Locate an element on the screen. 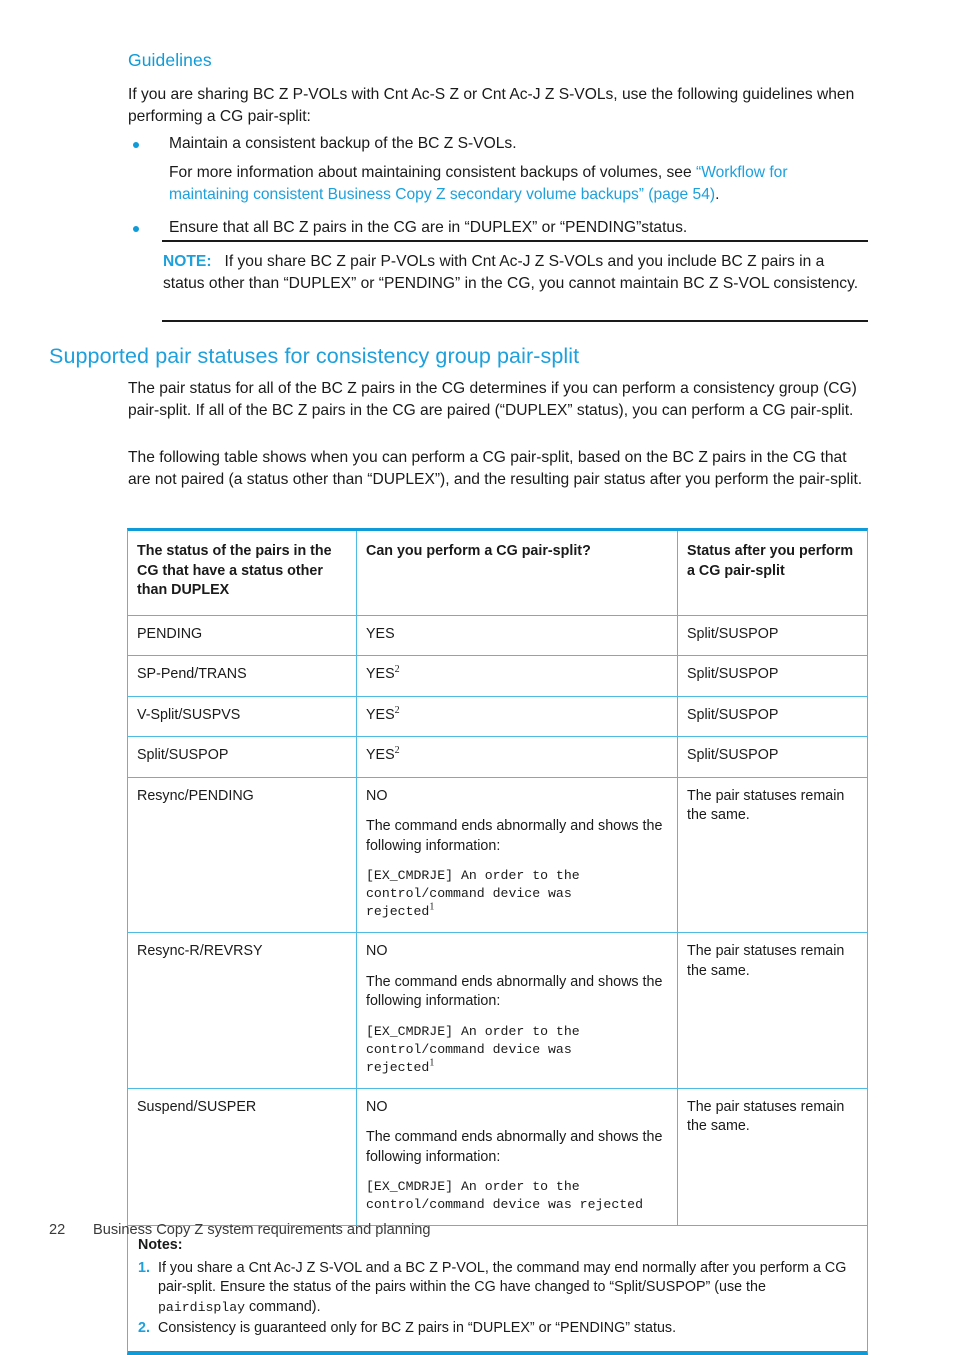 This screenshot has width=954, height=1355. table-row: SP-Pend/TRANS YES2 Split/SUSPOP is located at coordinates (497, 676).